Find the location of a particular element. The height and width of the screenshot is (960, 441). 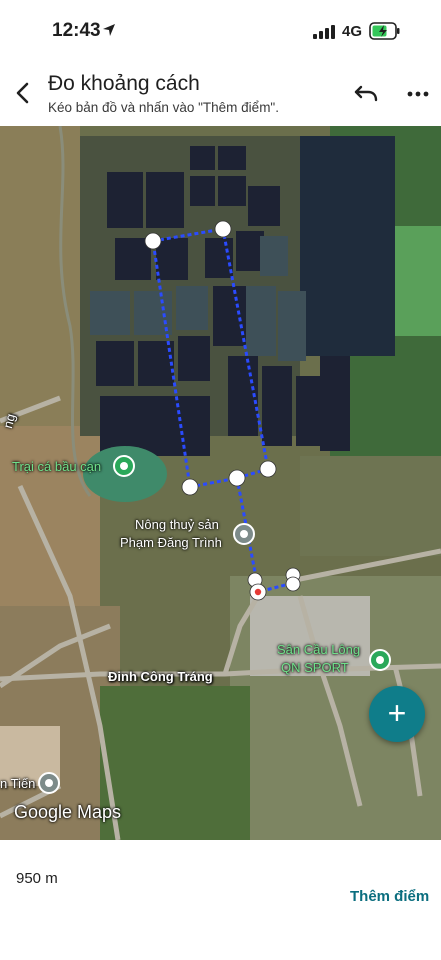

network-type: 4G is located at coordinates (352, 31).